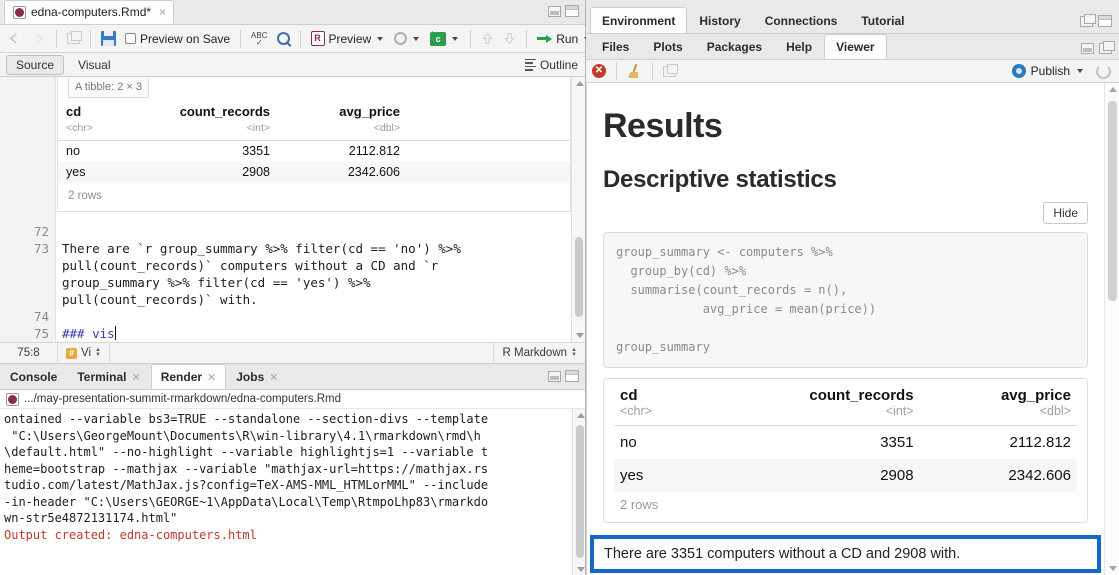 The height and width of the screenshot is (575, 1119). Describe the element at coordinates (94, 65) in the screenshot. I see `visual-mode-button: Visual` at that location.